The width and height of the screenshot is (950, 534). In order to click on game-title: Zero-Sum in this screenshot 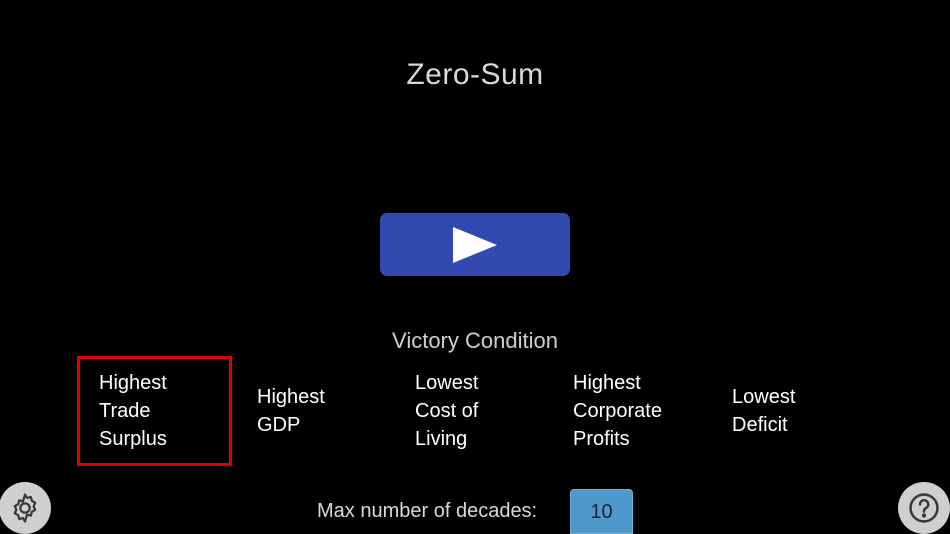, I will do `click(475, 74)`.